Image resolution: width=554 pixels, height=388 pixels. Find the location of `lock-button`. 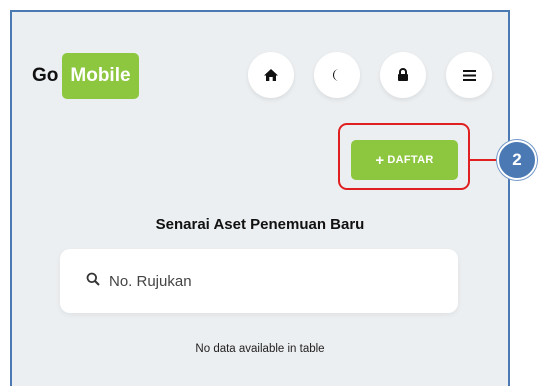

lock-button is located at coordinates (403, 75).